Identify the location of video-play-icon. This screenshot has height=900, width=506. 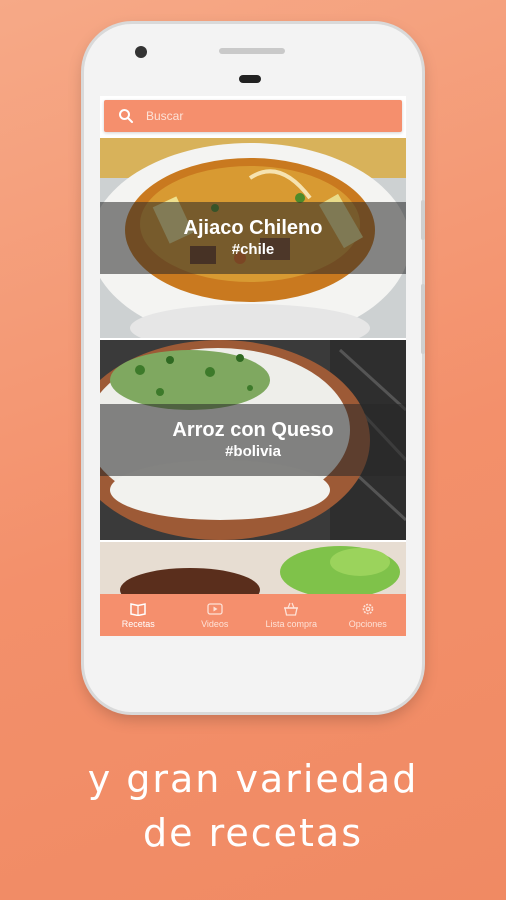
(215, 608).